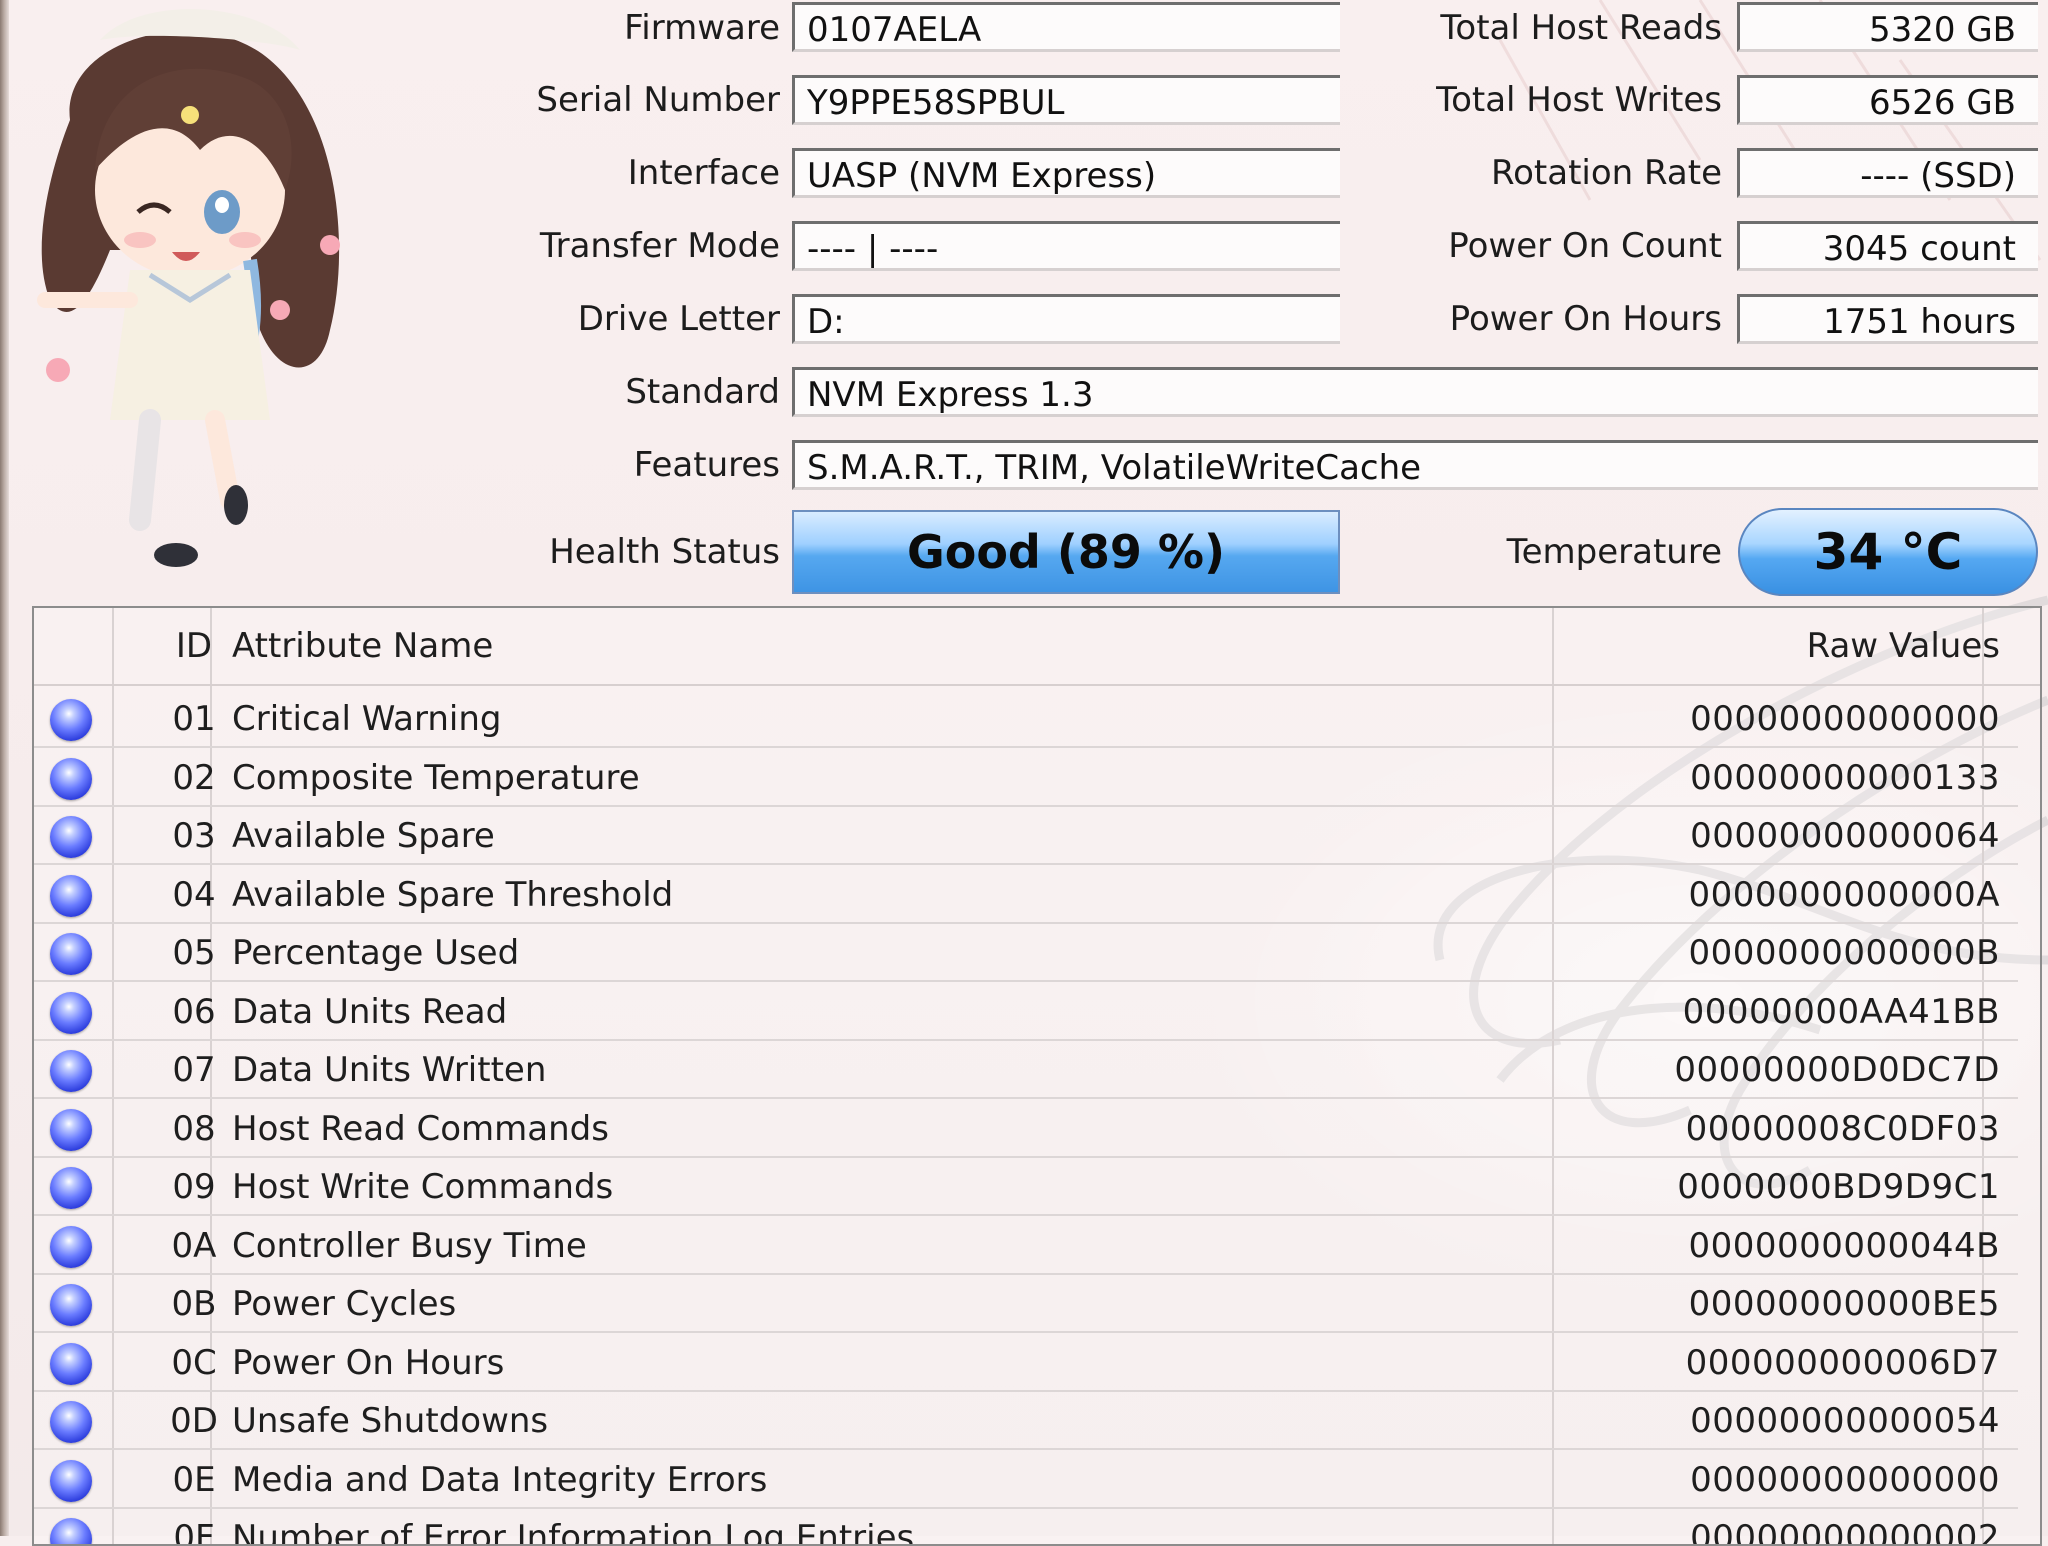  Describe the element at coordinates (370, 1011) in the screenshot. I see `attribute-name: Data Units Read` at that location.